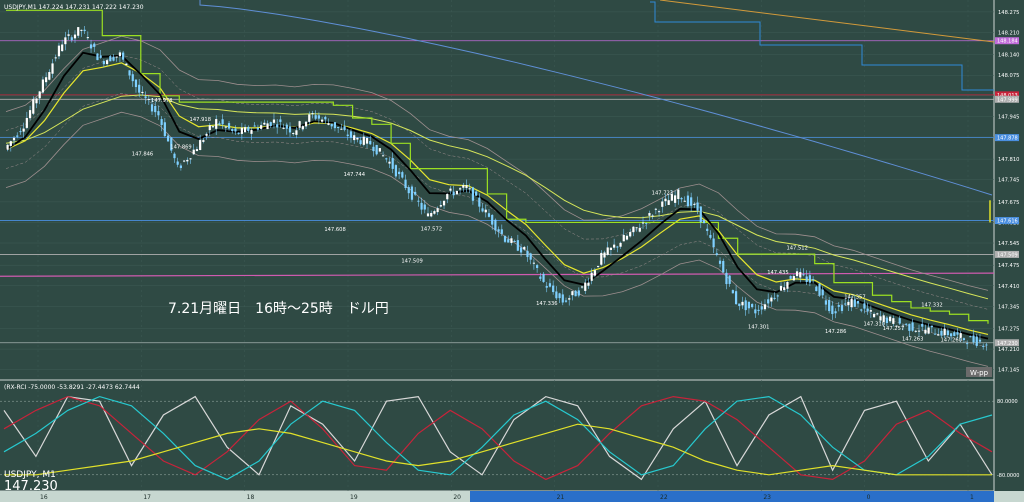 This screenshot has height=502, width=1024. What do you see at coordinates (355, 175) in the screenshot?
I see `swing-price-label: 147.744` at bounding box center [355, 175].